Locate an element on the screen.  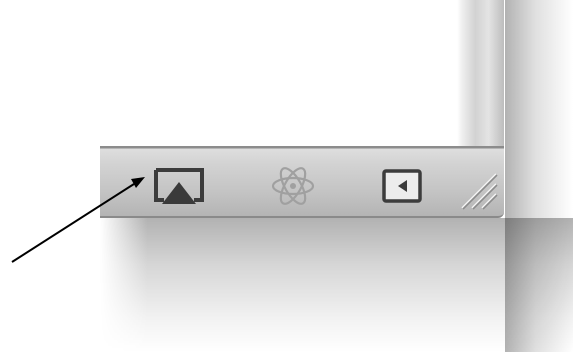
airplay-icon is located at coordinates (179, 186).